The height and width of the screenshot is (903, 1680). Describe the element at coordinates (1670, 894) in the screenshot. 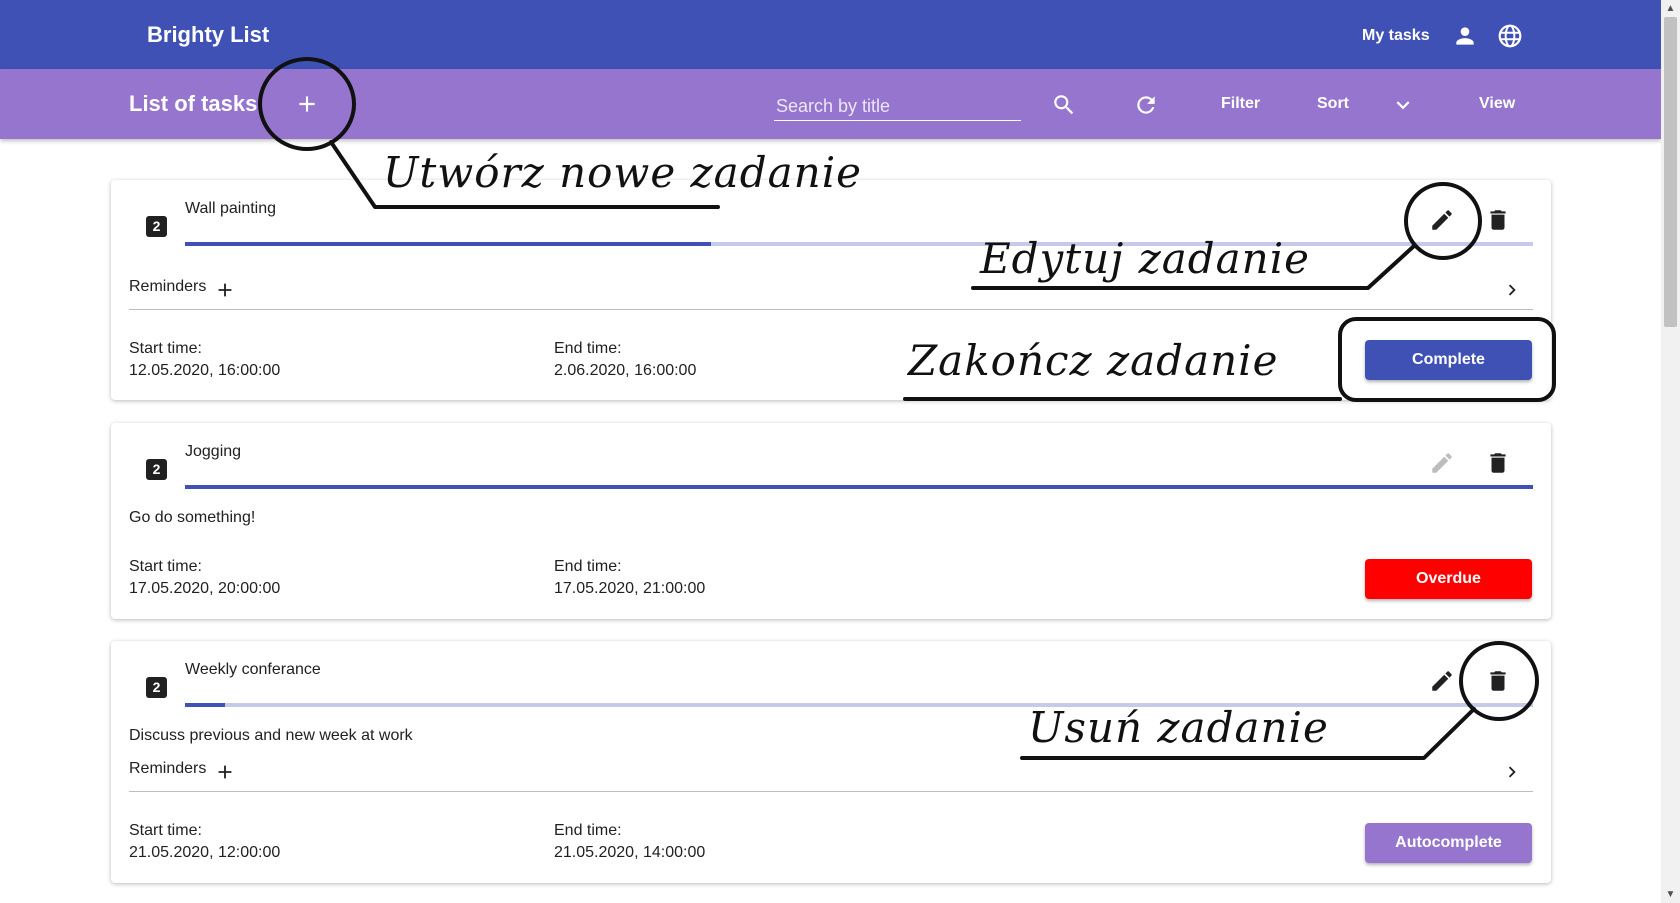

I see `scroll-down-arrow-icon: ▼` at that location.